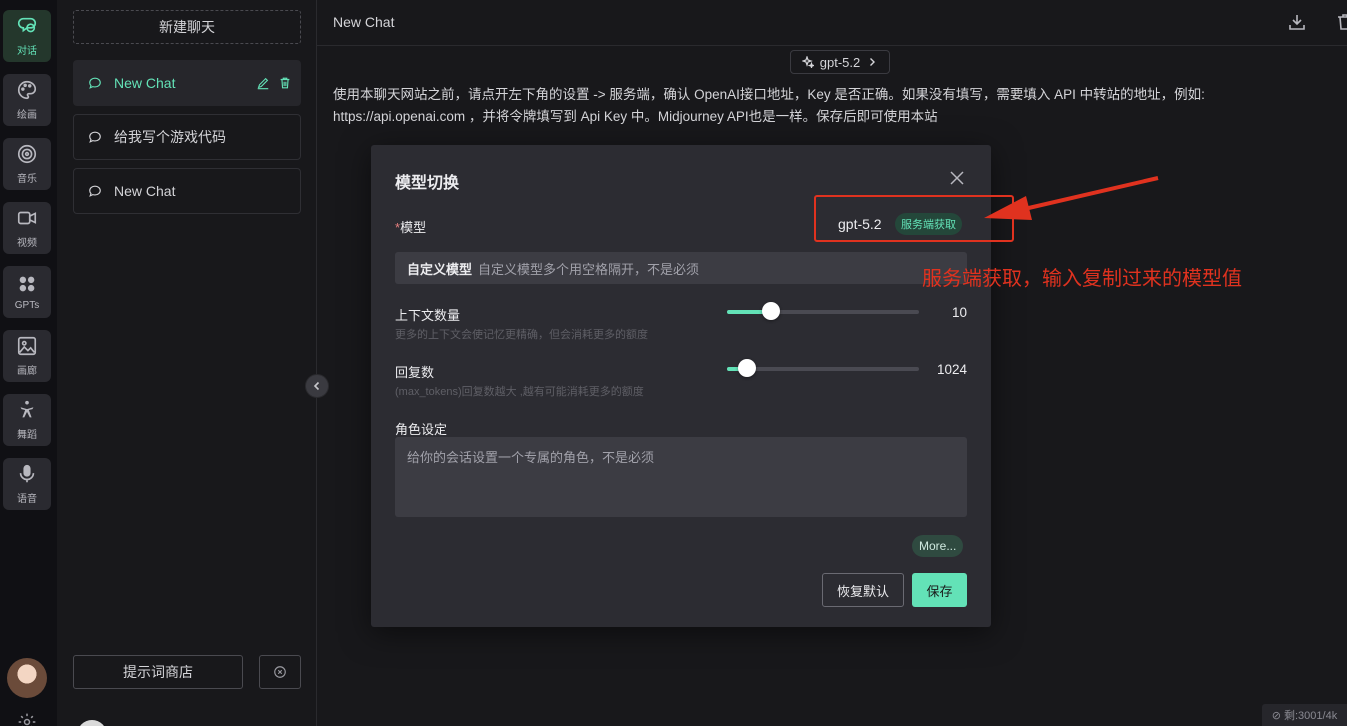  I want to click on rail-item-chat: 对话, so click(27, 36).